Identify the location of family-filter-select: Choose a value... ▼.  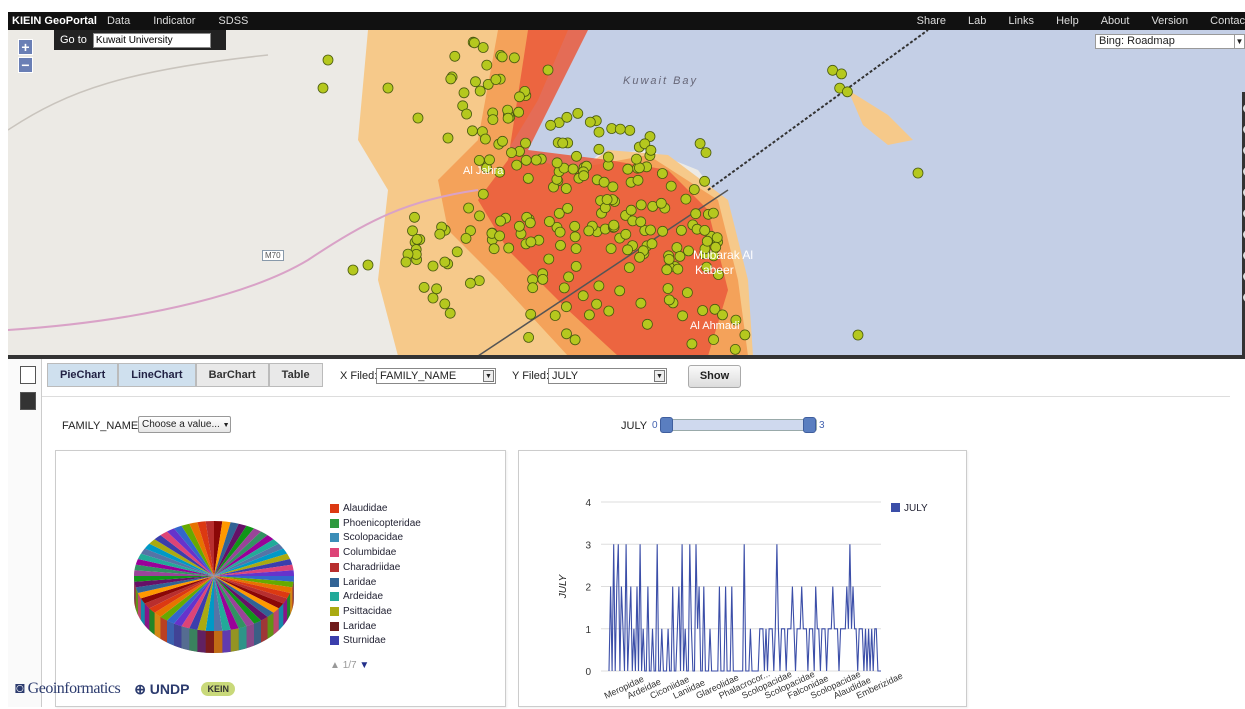
(184, 424).